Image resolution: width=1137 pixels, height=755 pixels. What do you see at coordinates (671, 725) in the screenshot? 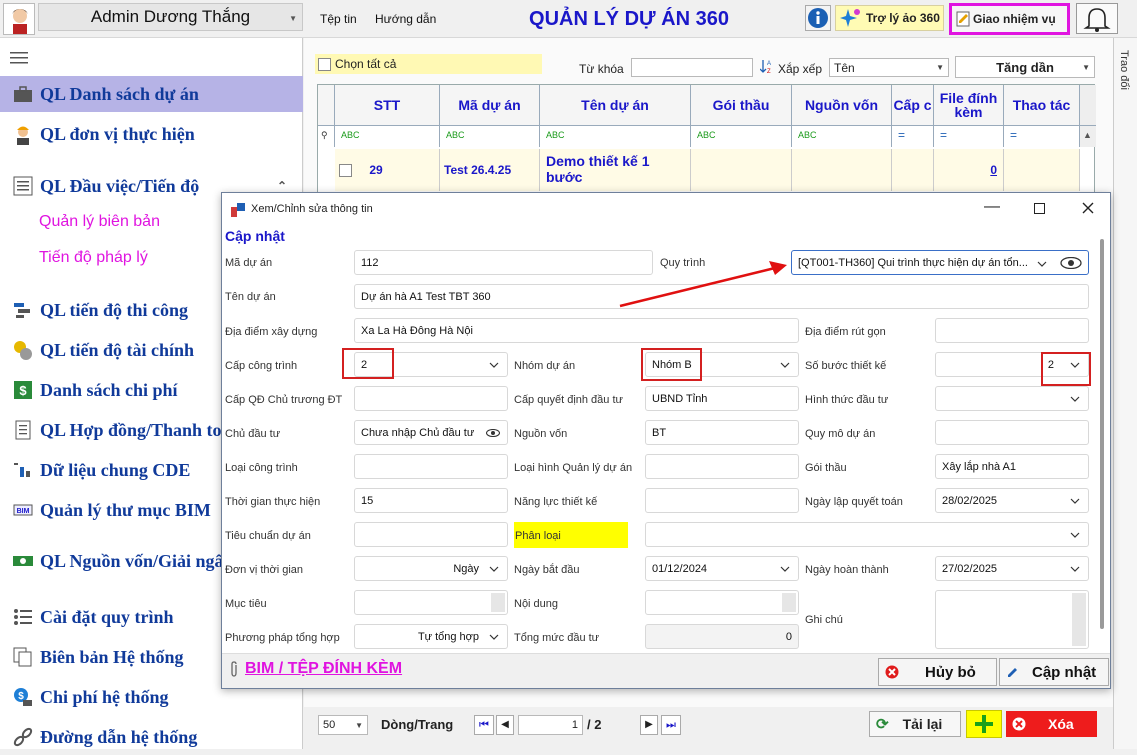
I see `last-page-button: ⏭` at bounding box center [671, 725].